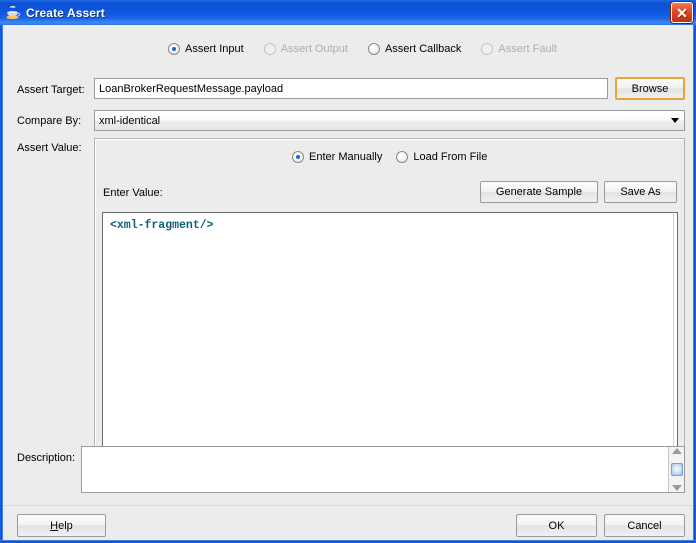  What do you see at coordinates (528, 49) in the screenshot?
I see `radio-label-assert-fault: Assert Fault` at bounding box center [528, 49].